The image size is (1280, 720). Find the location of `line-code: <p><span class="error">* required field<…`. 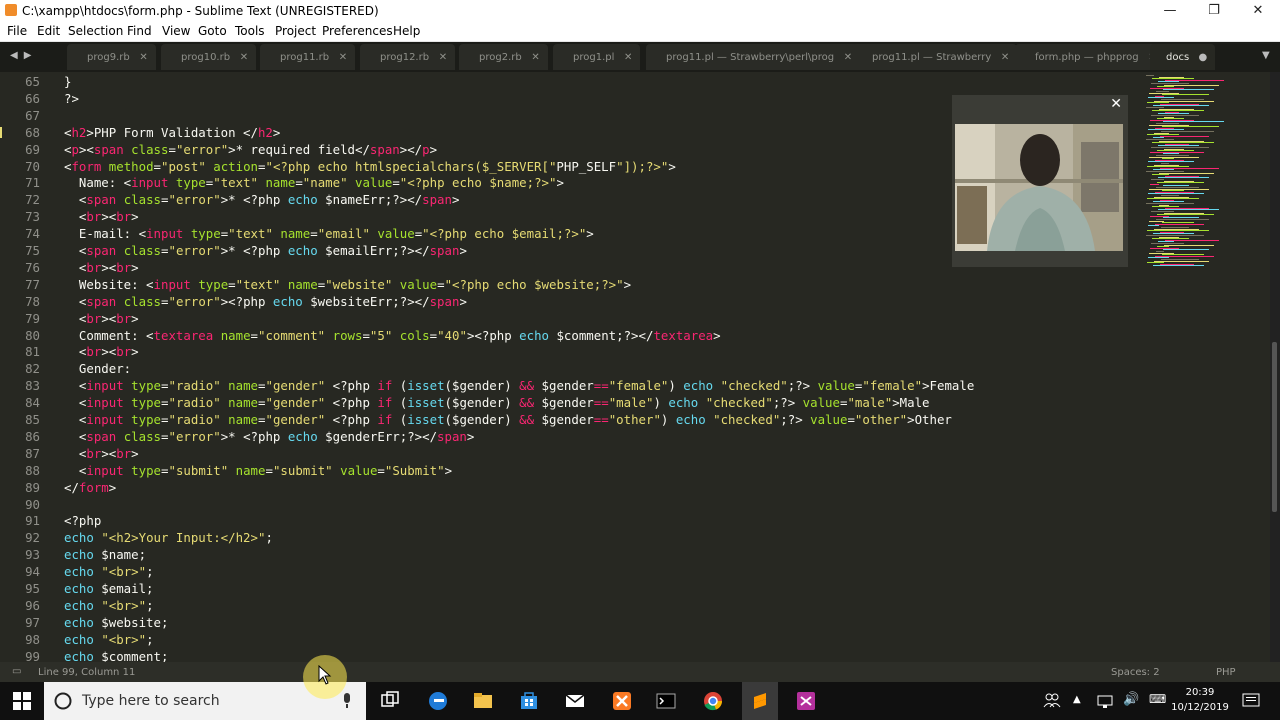

line-code: <p><span class="error">* required field<… is located at coordinates (251, 149).